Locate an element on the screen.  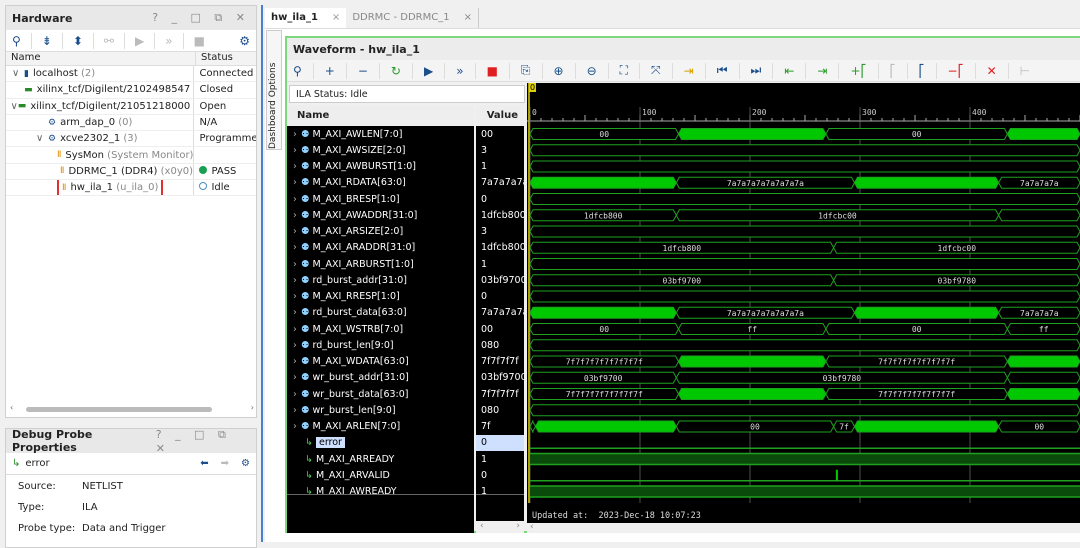
signal-row: › ⚉ M_AXI_RRESP[1:0] is located at coordinates (380, 297).